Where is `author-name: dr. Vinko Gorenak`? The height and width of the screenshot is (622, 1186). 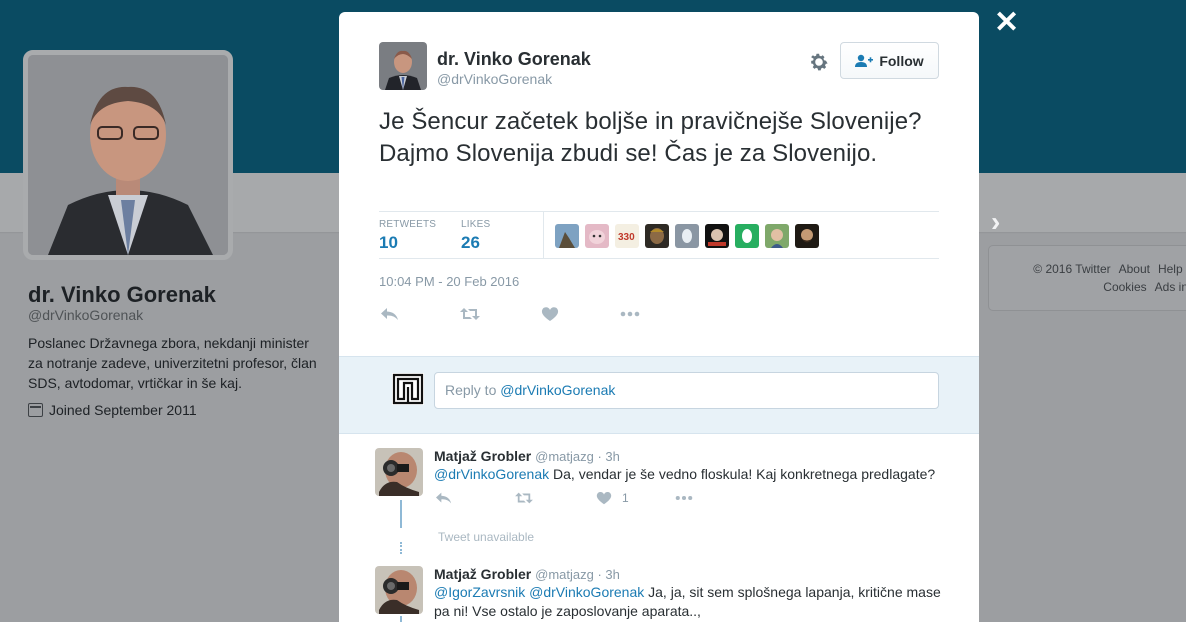 author-name: dr. Vinko Gorenak is located at coordinates (514, 59).